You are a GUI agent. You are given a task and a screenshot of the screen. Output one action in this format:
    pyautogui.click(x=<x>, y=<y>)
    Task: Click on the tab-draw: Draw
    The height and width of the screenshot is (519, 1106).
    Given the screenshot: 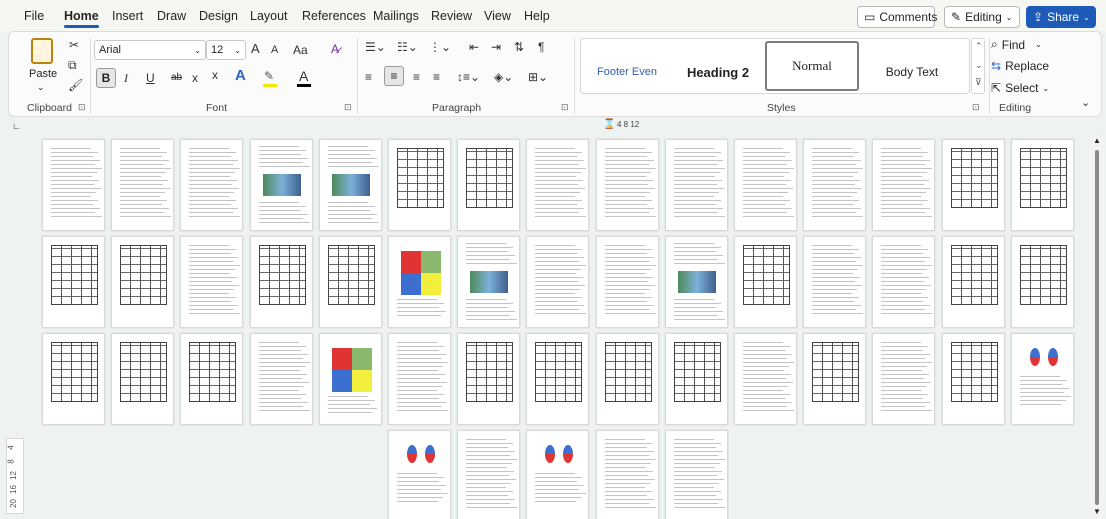 What is the action you would take?
    pyautogui.click(x=171, y=16)
    